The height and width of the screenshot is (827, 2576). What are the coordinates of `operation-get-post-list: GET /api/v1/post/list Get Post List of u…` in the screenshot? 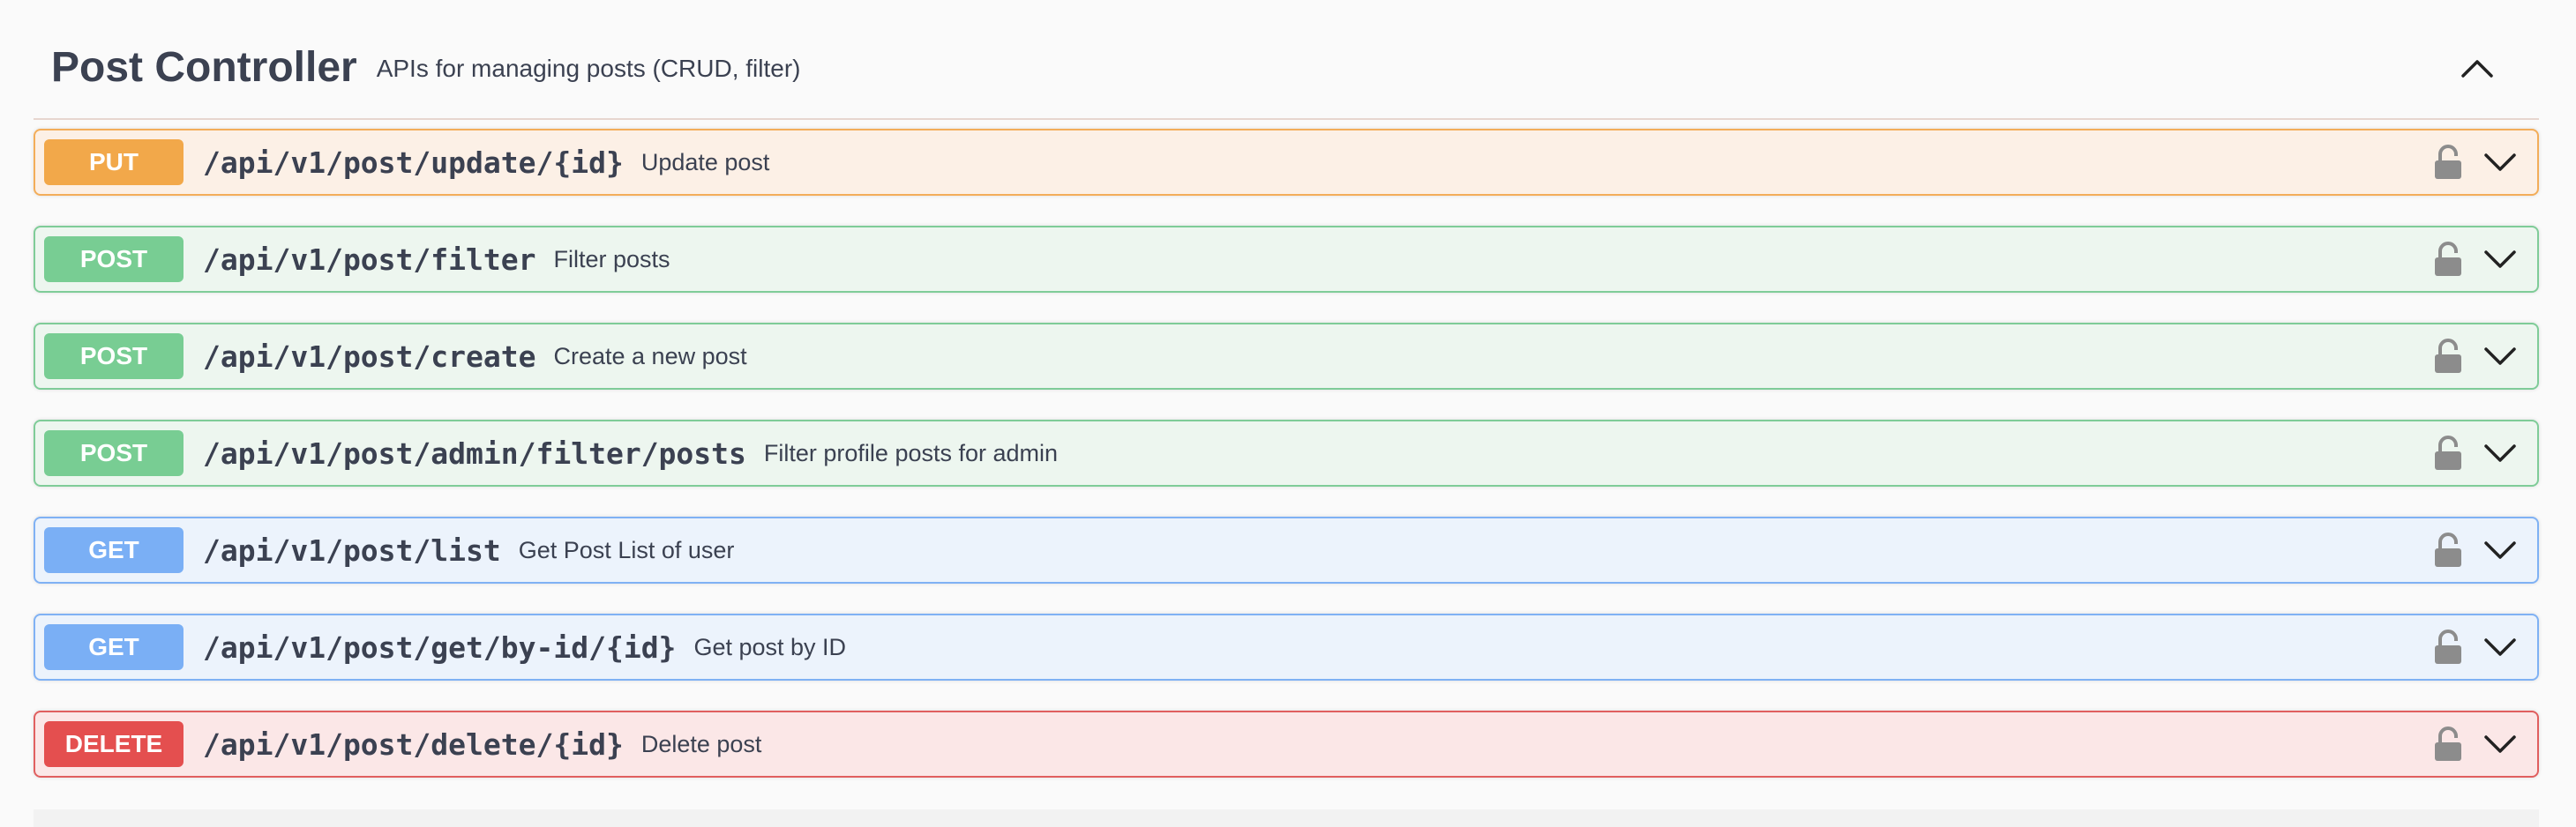 It's located at (1287, 550).